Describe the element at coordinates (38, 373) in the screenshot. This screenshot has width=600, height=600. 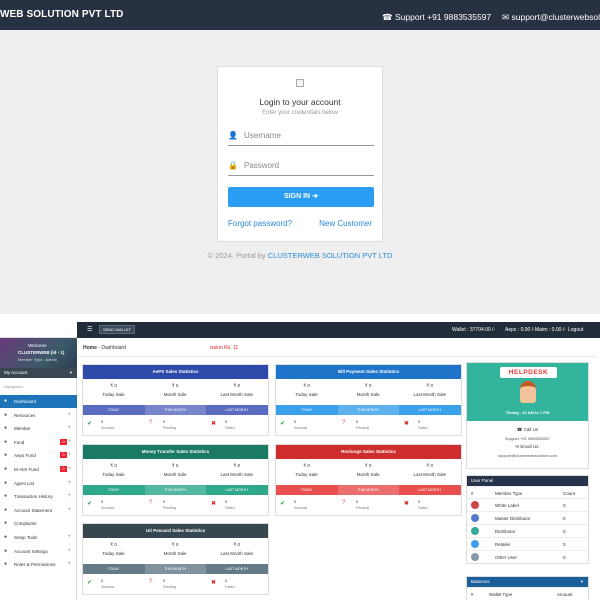
I see `my-account-toggle: My Account ▾` at that location.